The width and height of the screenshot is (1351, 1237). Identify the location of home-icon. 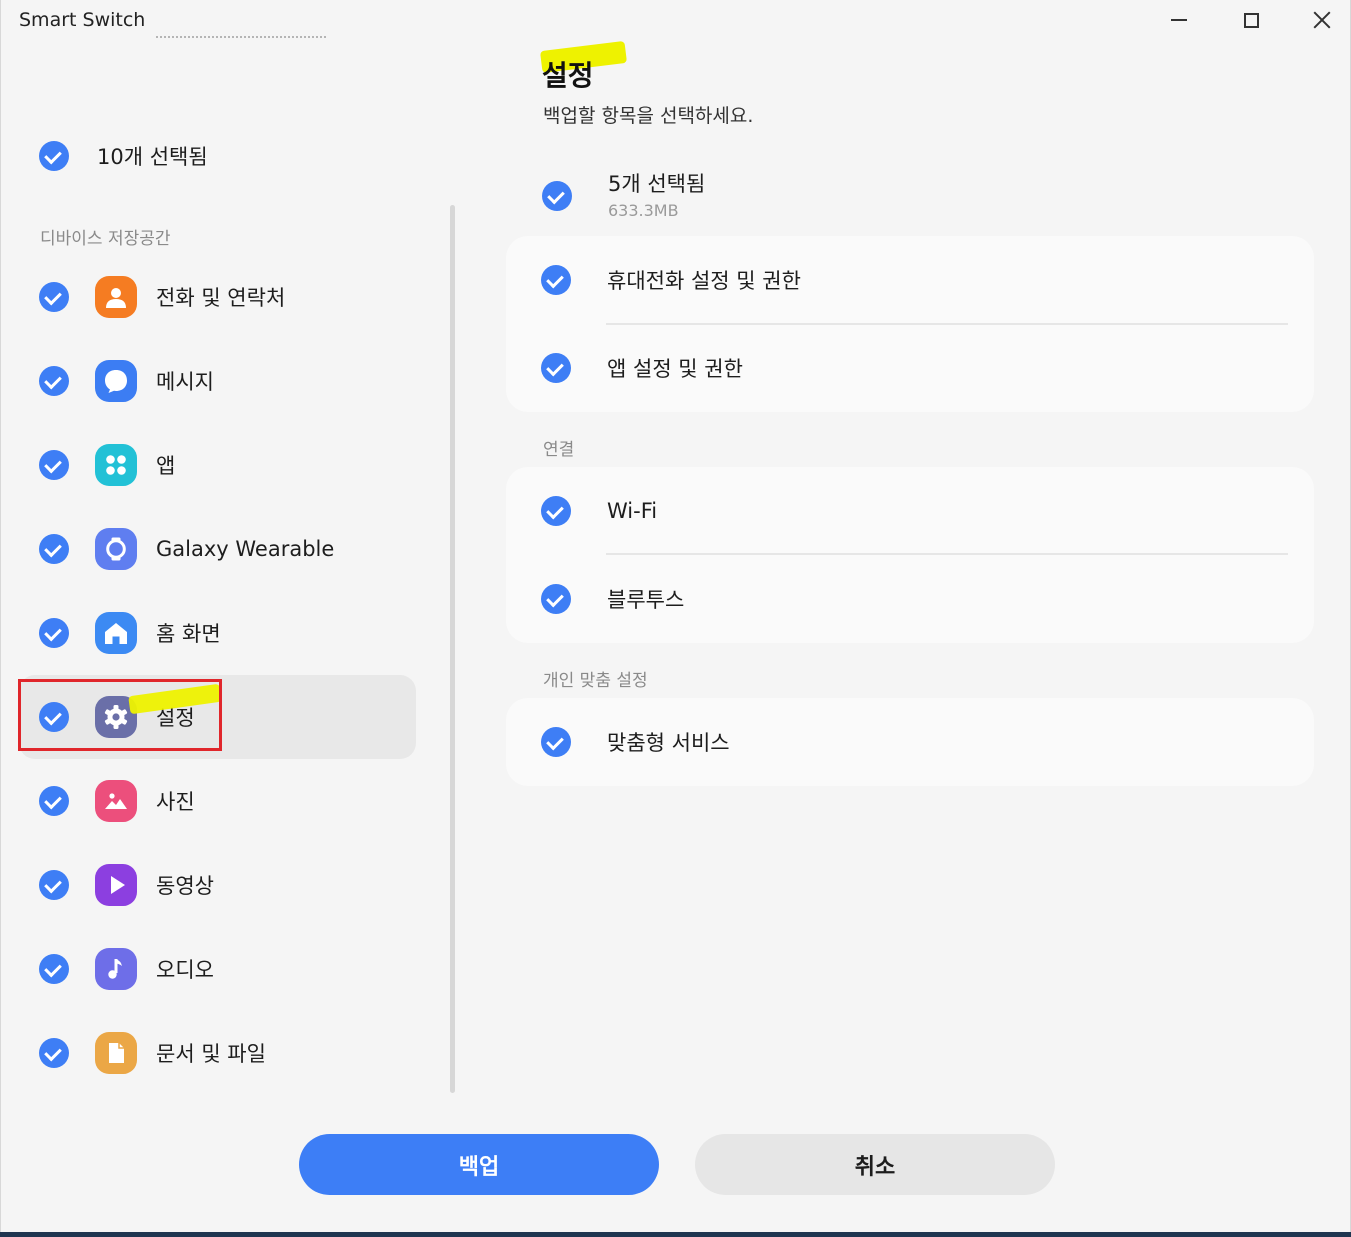
(116, 633).